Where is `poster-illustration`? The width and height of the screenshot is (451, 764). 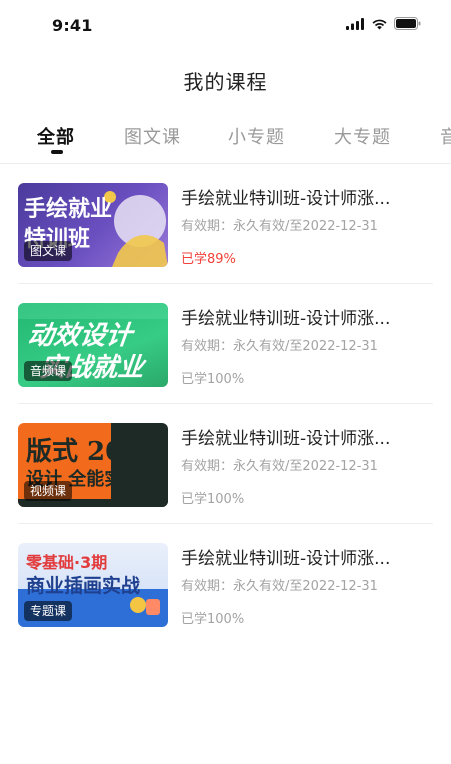 poster-illustration is located at coordinates (145, 606).